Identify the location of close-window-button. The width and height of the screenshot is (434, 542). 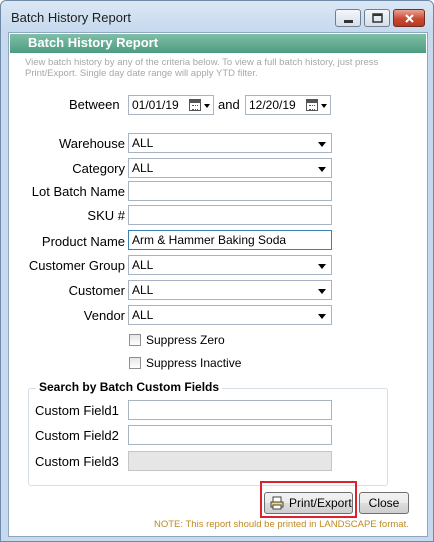
(409, 18).